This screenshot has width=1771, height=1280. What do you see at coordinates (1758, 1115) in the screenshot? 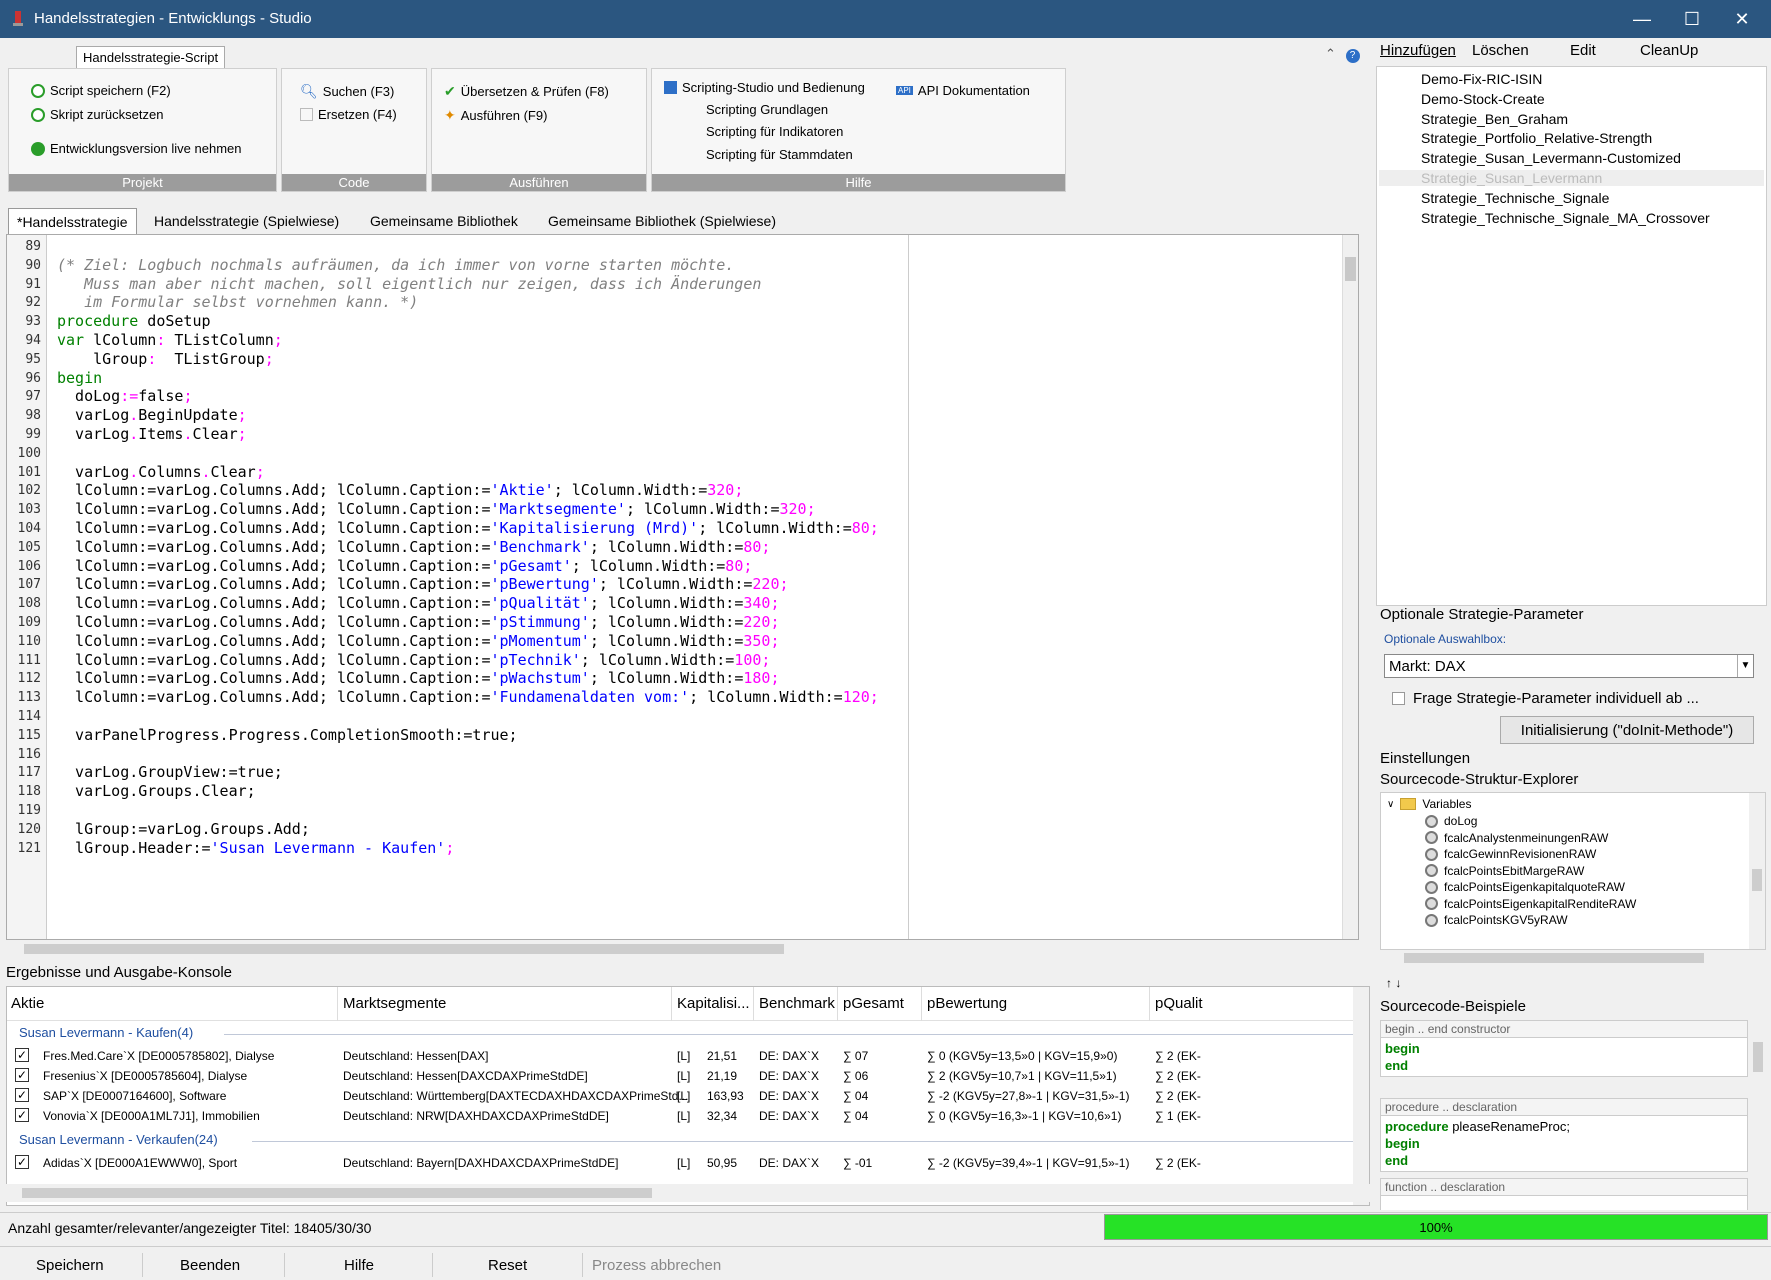
I see `samples-vertical-scrollbar` at bounding box center [1758, 1115].